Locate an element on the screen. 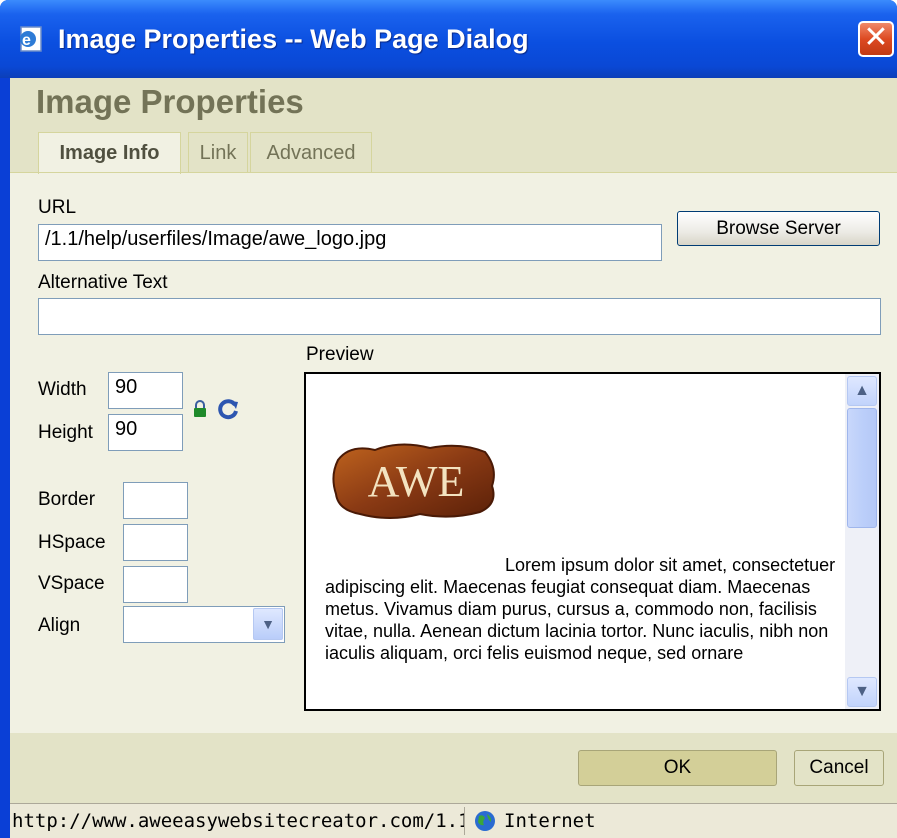 This screenshot has width=897, height=838. border-input is located at coordinates (155, 500).